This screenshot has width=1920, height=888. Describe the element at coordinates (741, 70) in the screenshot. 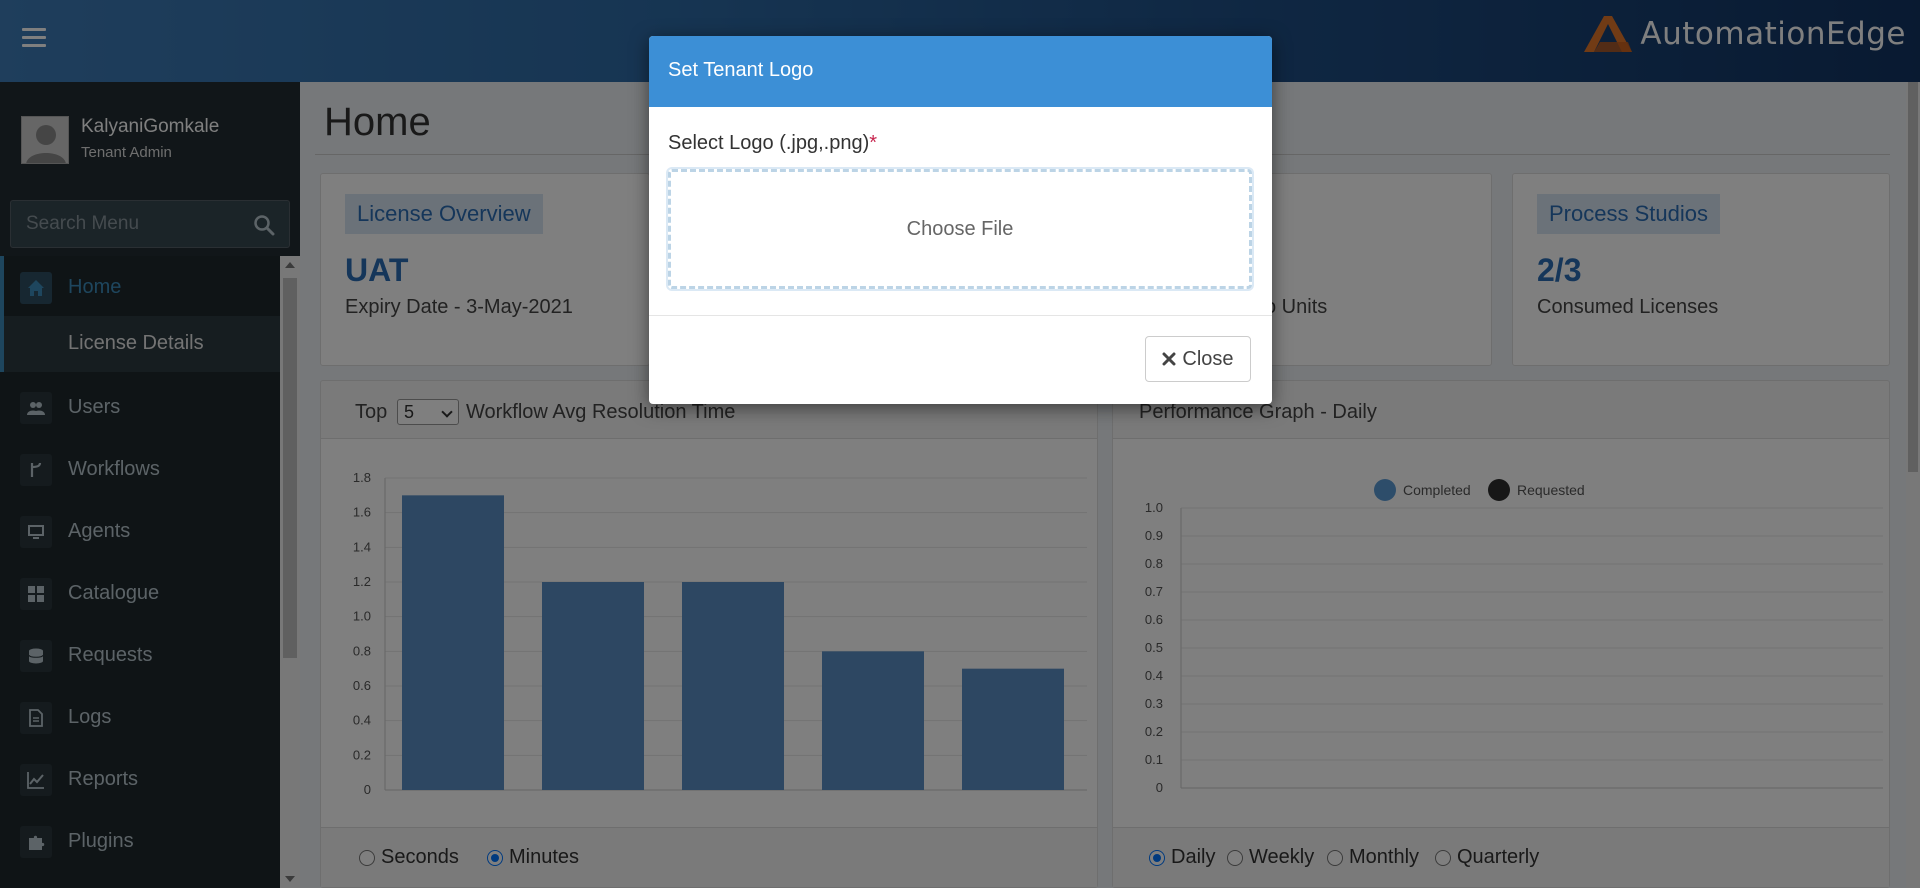

I see `modal-title: Set Tenant Logo` at that location.